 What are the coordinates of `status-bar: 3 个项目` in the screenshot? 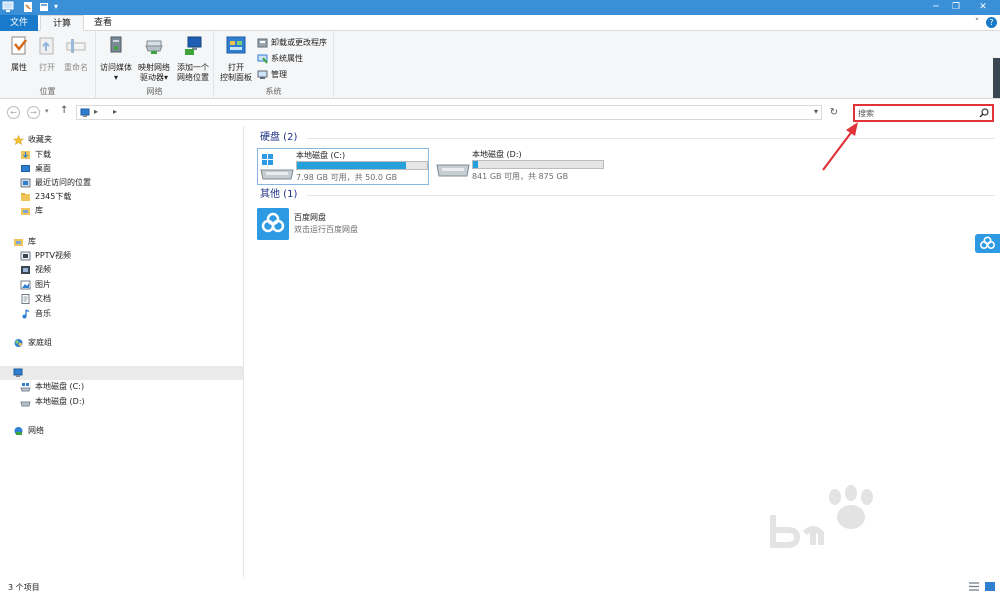 It's located at (500, 586).